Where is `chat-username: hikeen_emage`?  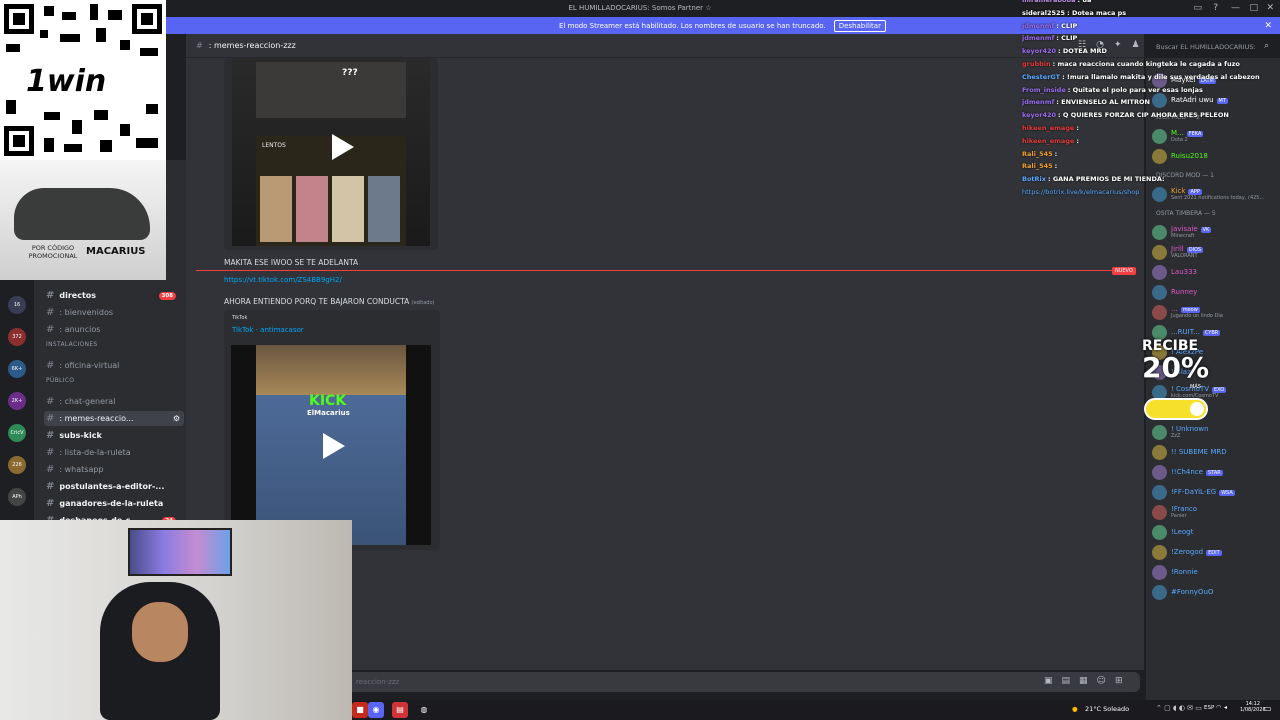 chat-username: hikeen_emage is located at coordinates (1048, 128).